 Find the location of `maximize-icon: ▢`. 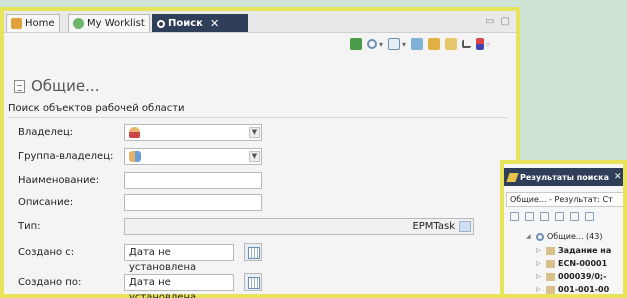

maximize-icon: ▢ is located at coordinates (505, 21).